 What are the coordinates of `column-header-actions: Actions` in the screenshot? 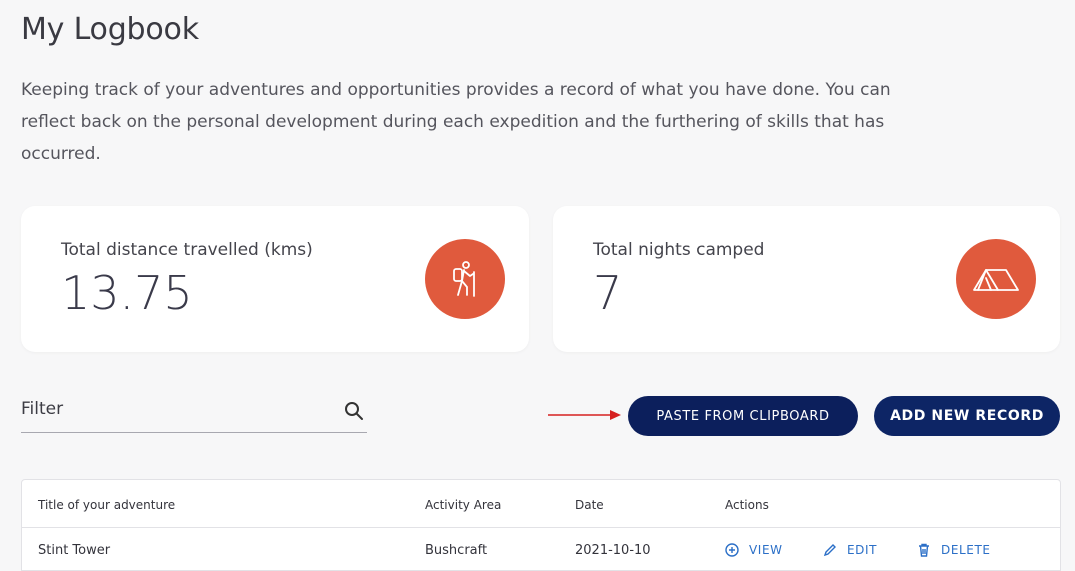 It's located at (747, 505).